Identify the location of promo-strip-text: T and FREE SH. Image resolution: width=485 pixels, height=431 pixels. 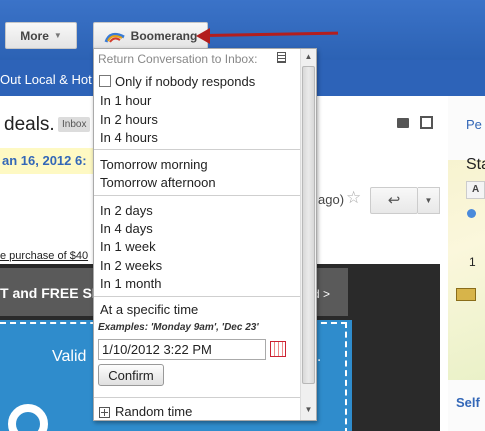
(51, 293).